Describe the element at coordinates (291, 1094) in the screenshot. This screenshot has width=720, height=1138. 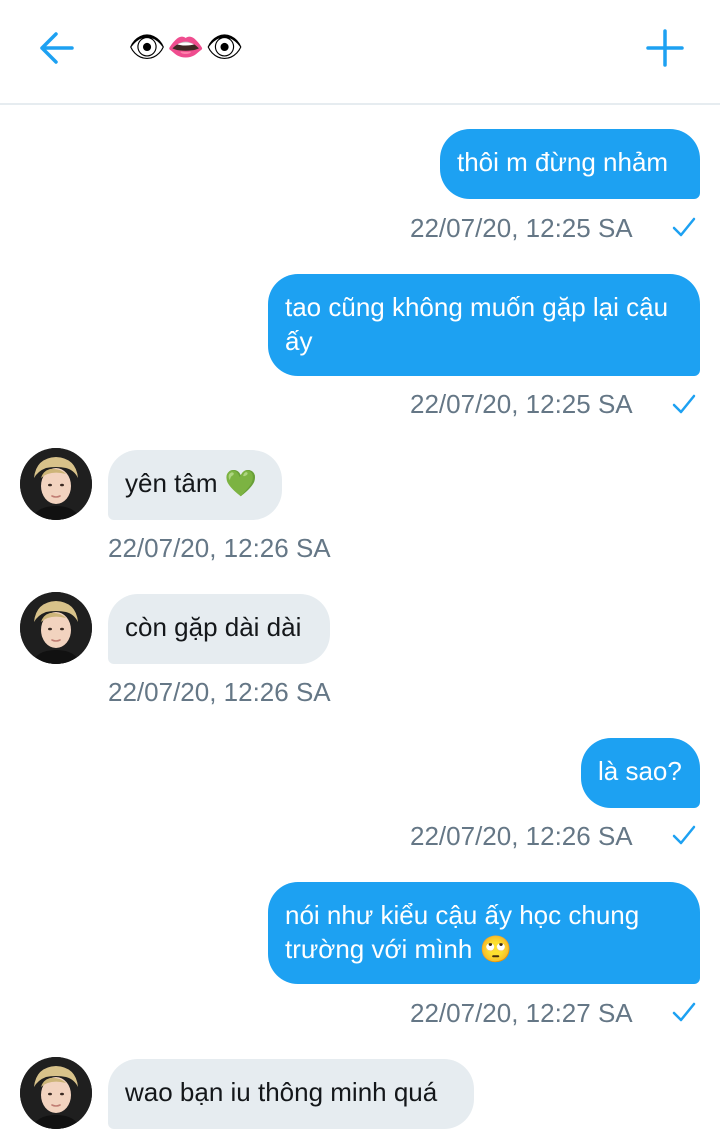
I see `message-bubble-incoming: wao bạn iu thông minh quá` at that location.